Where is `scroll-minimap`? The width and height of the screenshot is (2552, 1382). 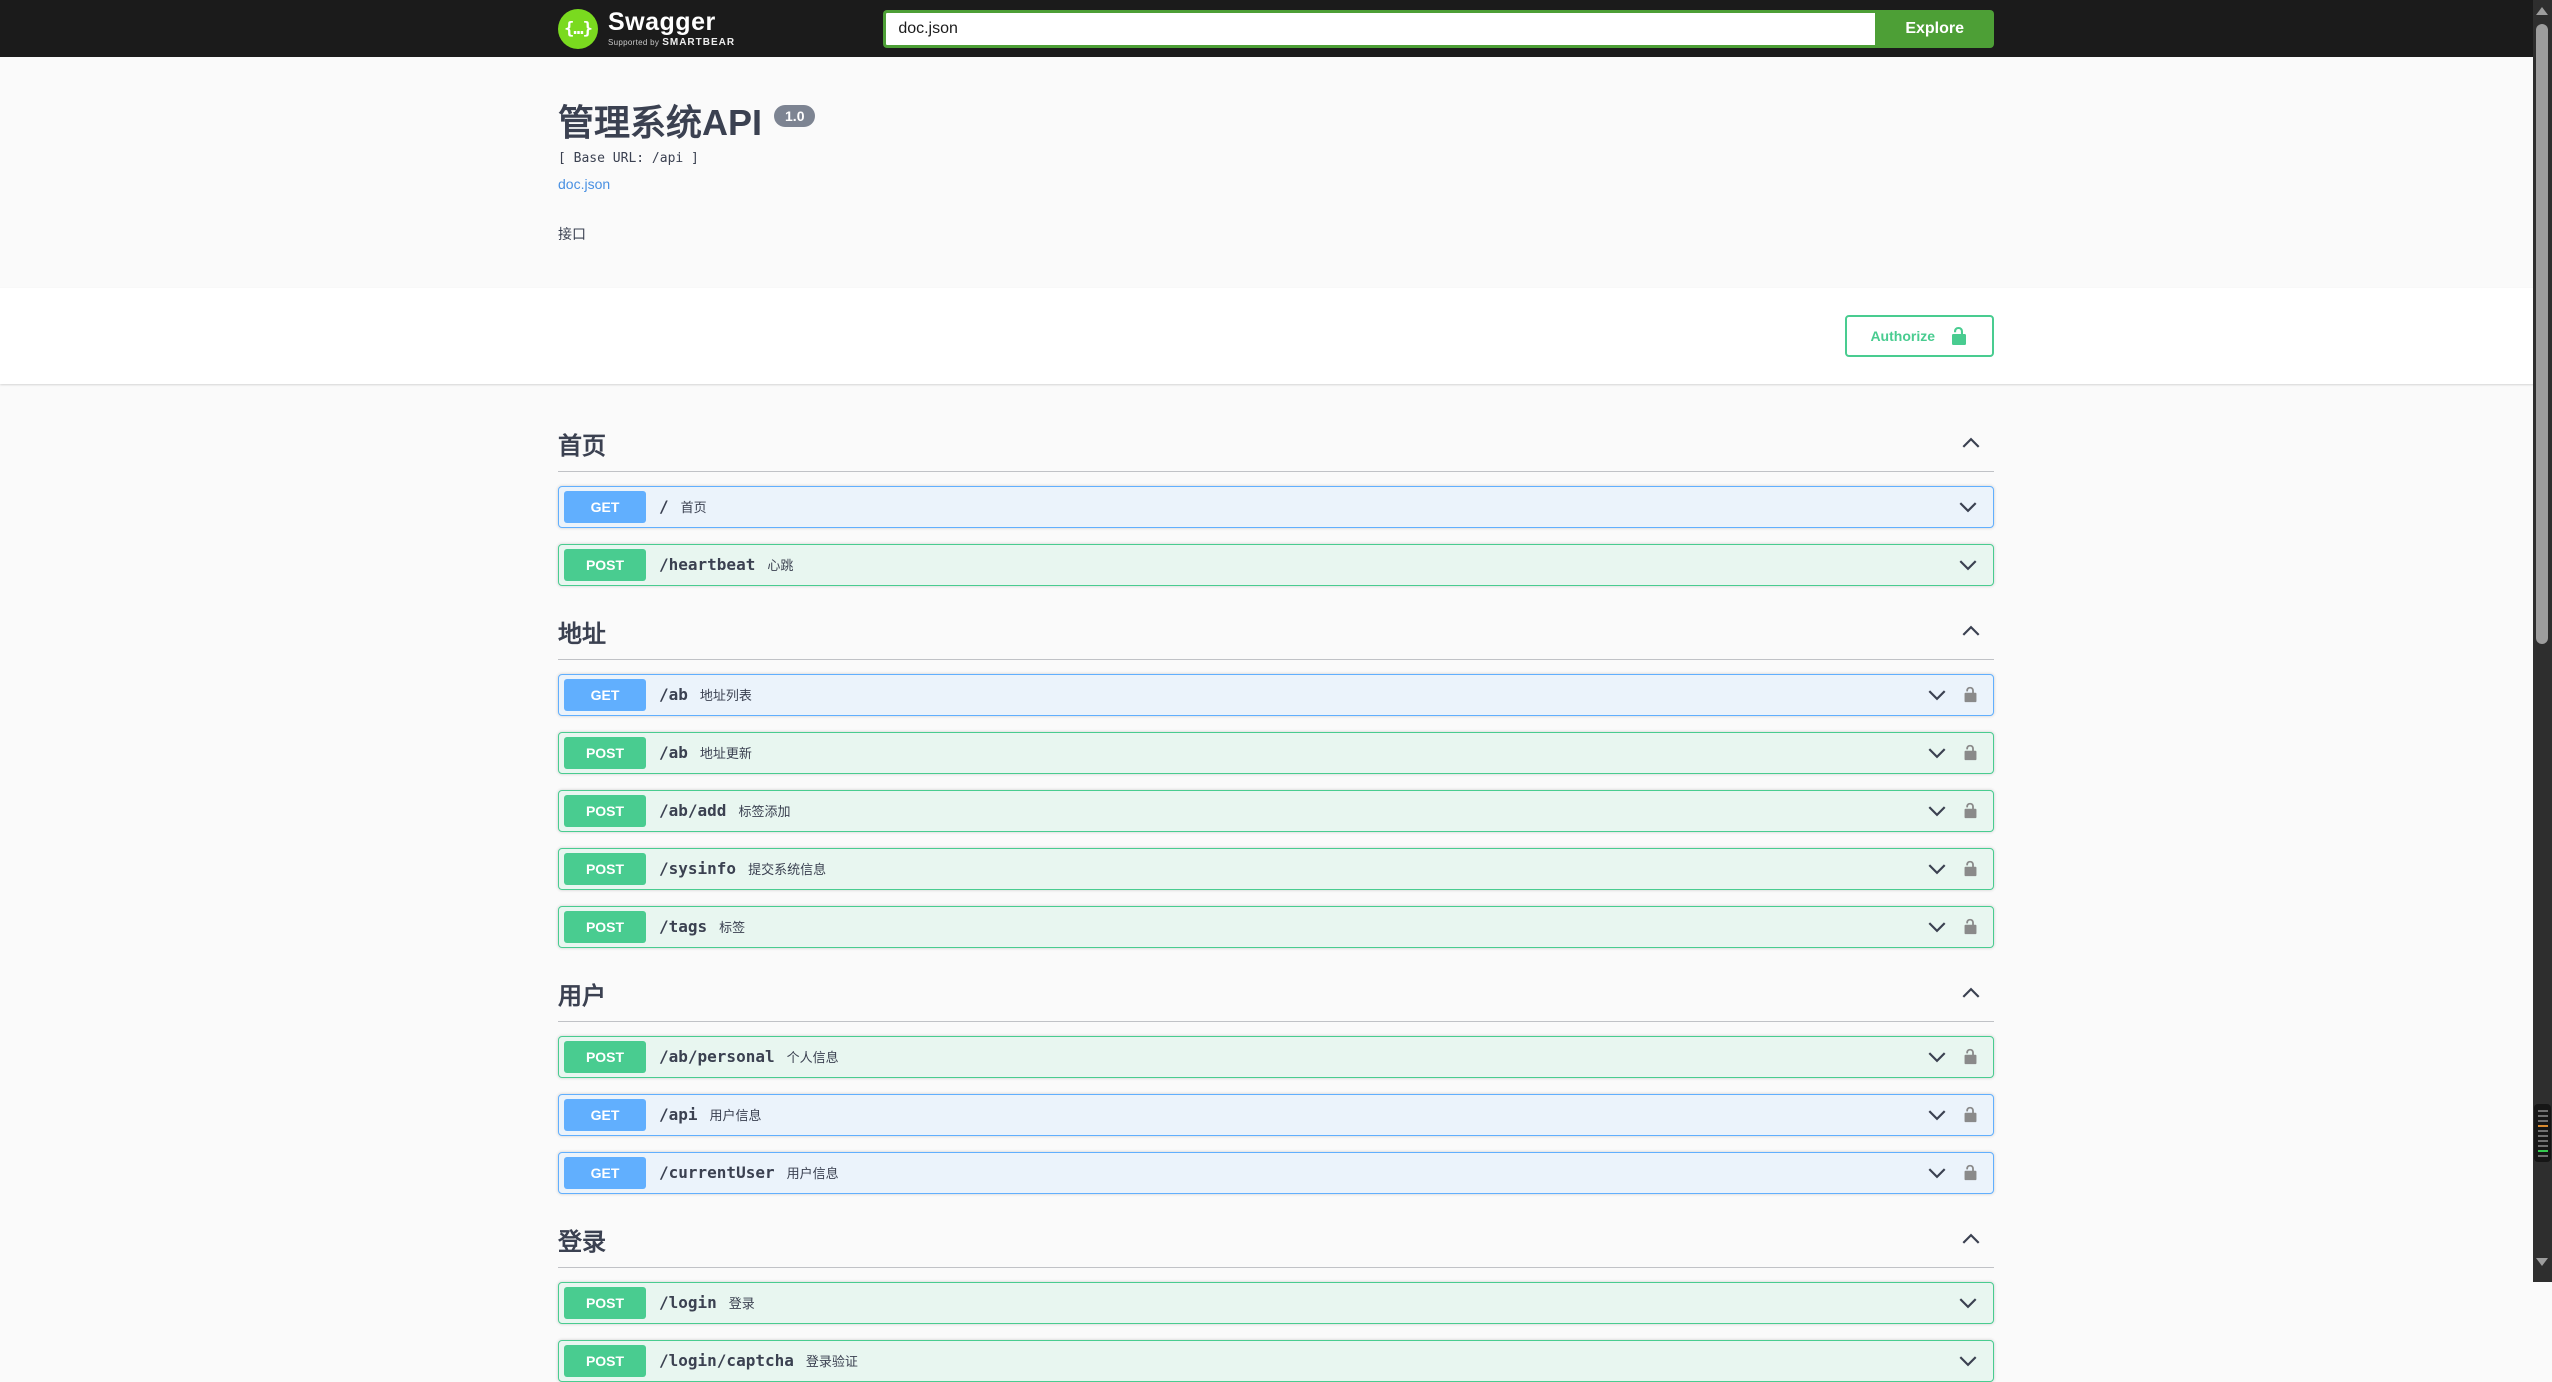
scroll-minimap is located at coordinates (2542, 1133).